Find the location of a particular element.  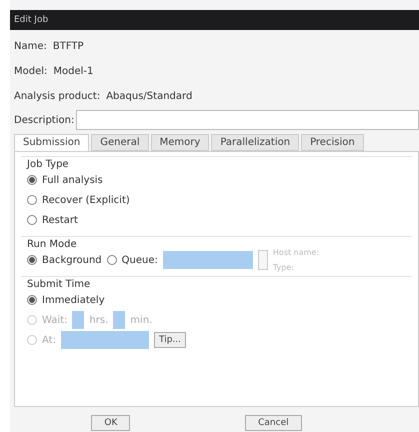

option-label: Restart is located at coordinates (60, 220).